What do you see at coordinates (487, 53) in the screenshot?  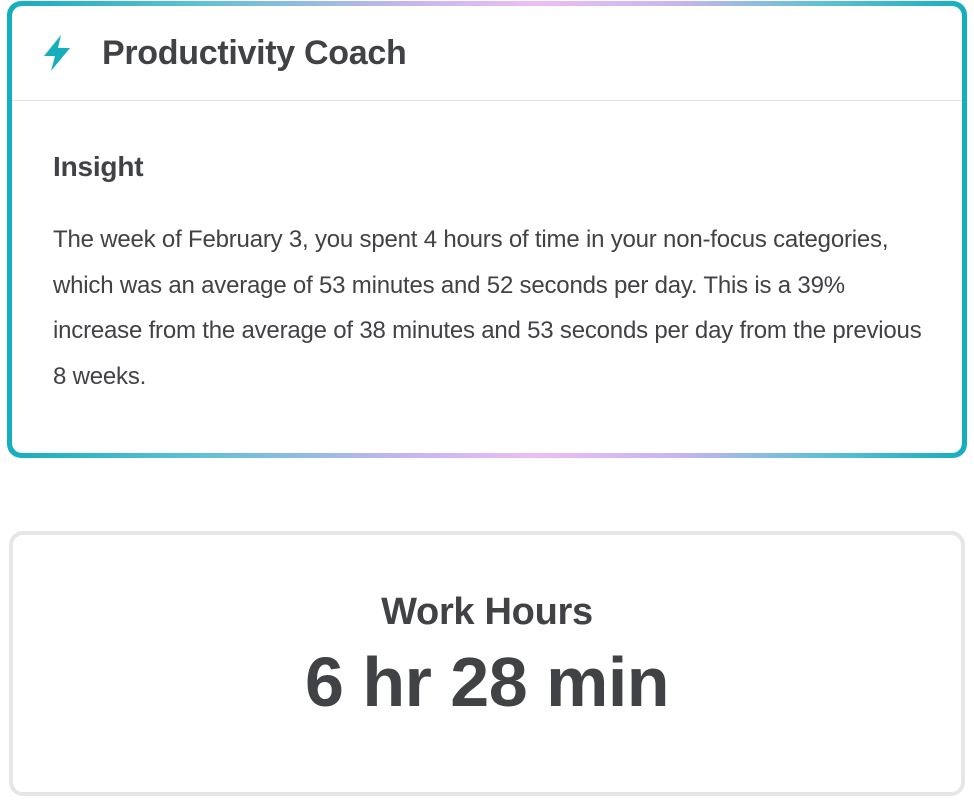 I see `coach-header: Productivity Coach` at bounding box center [487, 53].